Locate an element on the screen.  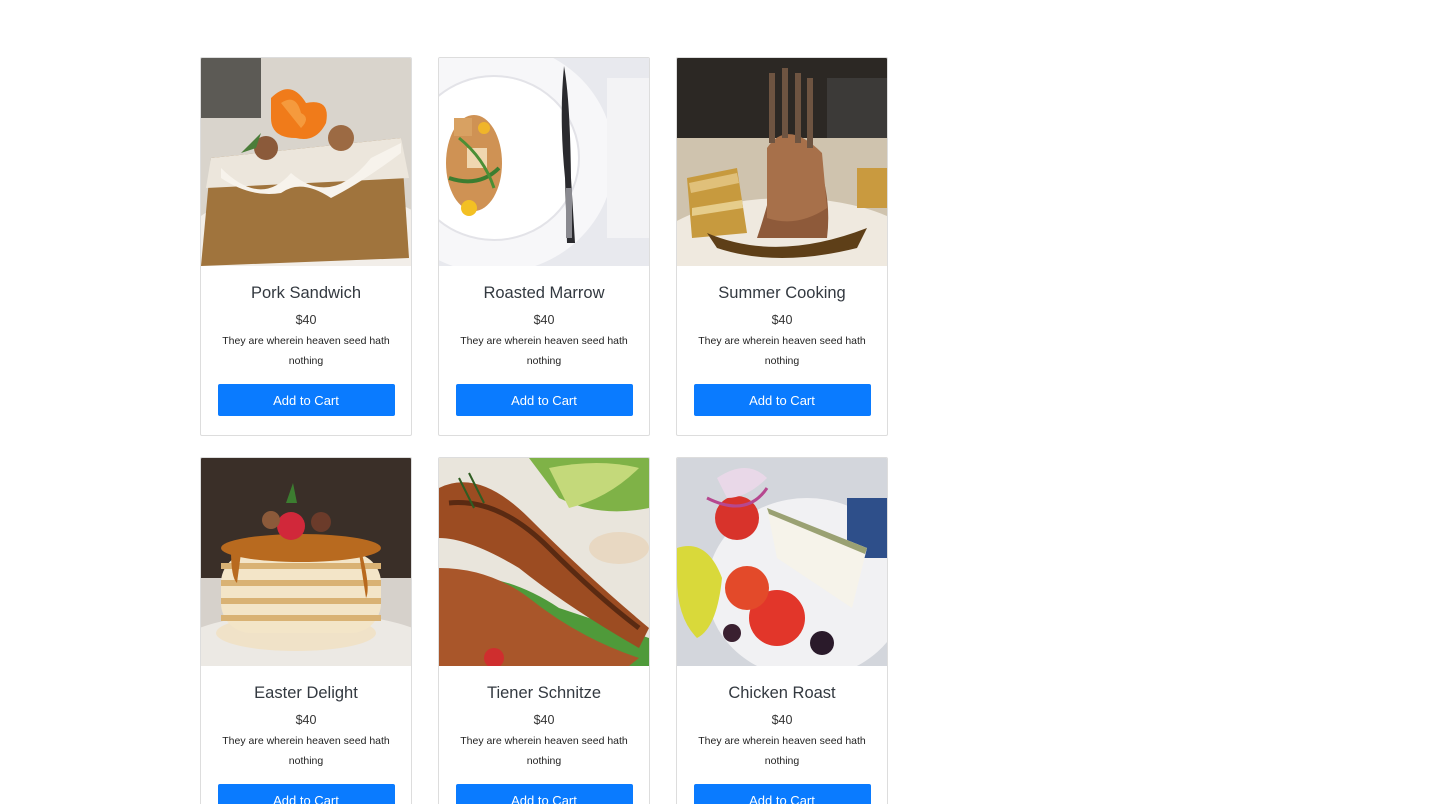
product-title: Chicken Roast is located at coordinates (782, 693).